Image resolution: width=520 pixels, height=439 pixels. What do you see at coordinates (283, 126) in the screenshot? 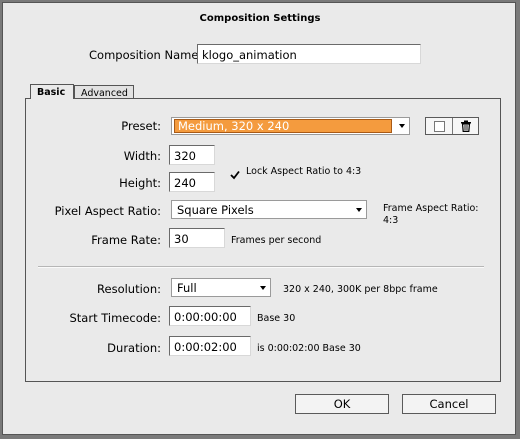
I see `preset-value: Medium, 320 x 240` at bounding box center [283, 126].